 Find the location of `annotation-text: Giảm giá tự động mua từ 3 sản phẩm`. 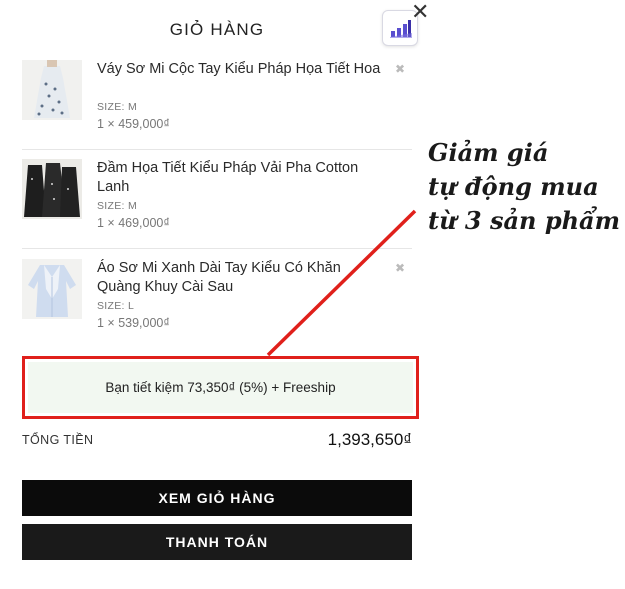

annotation-text: Giảm giá tự động mua từ 3 sản phẩm is located at coordinates (525, 187).